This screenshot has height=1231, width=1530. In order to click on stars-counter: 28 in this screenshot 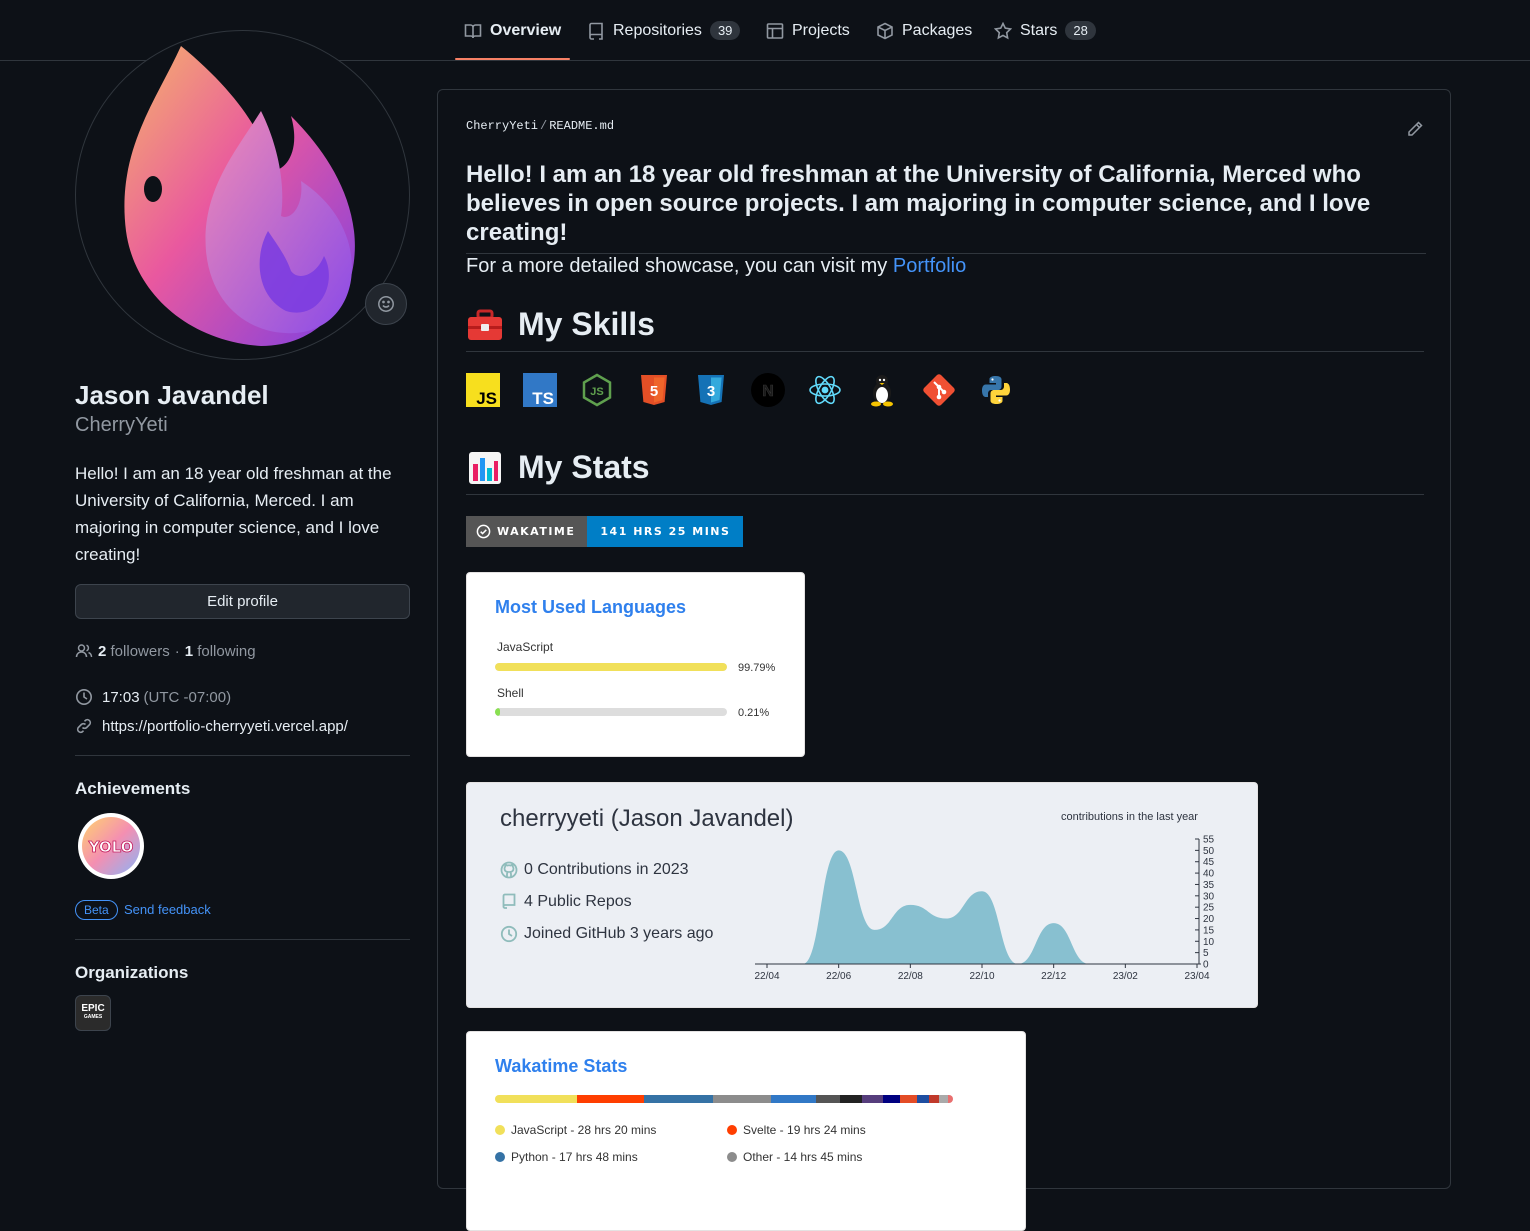, I will do `click(1080, 30)`.